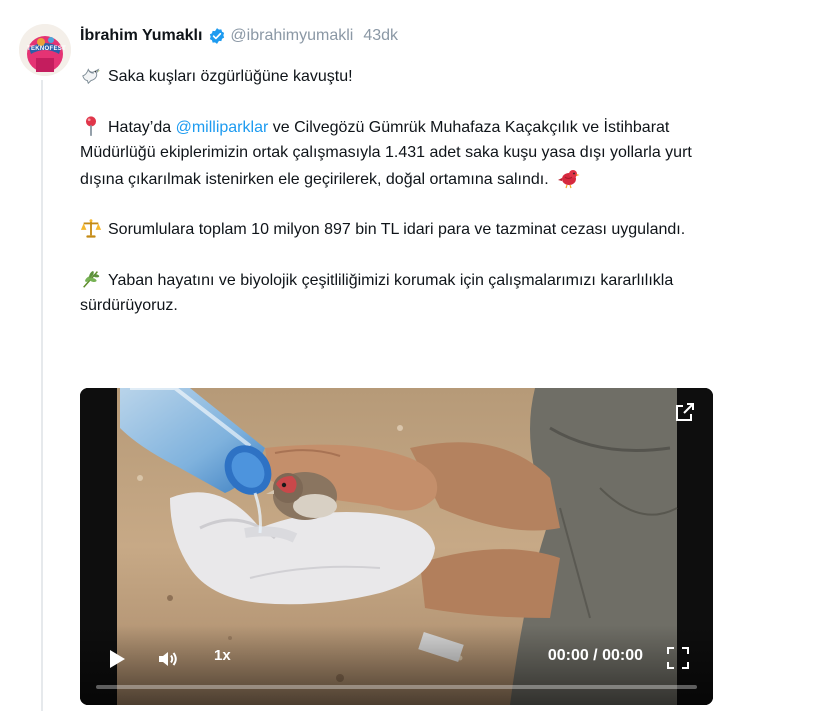 Image resolution: width=832 pixels, height=711 pixels. Describe the element at coordinates (400, 77) in the screenshot. I see `paragraph-1: Saka kuşları özgürlüğüne kavuştu!` at that location.